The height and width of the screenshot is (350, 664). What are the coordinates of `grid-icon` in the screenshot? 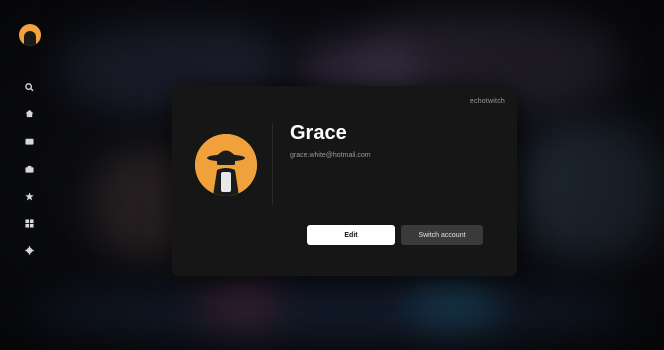 It's located at (29, 223).